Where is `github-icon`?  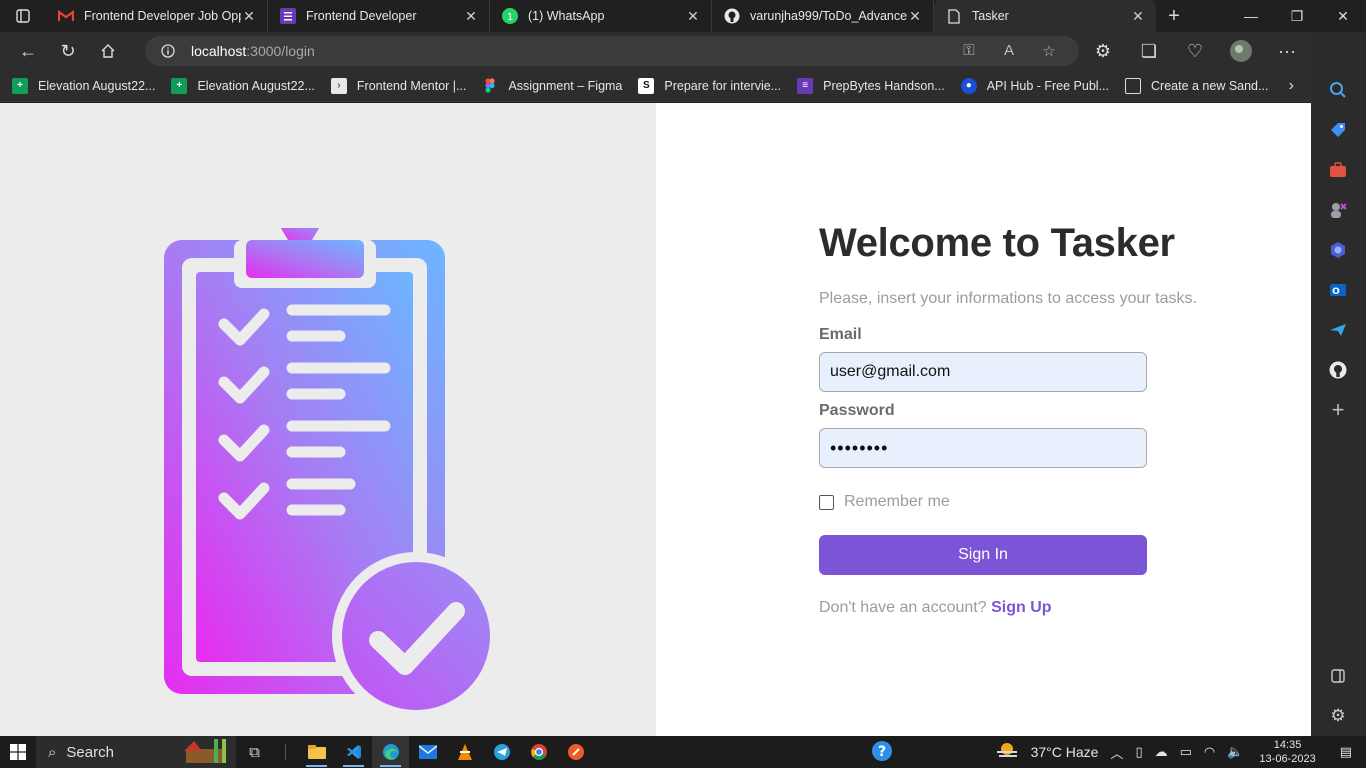 github-icon is located at coordinates (1338, 370).